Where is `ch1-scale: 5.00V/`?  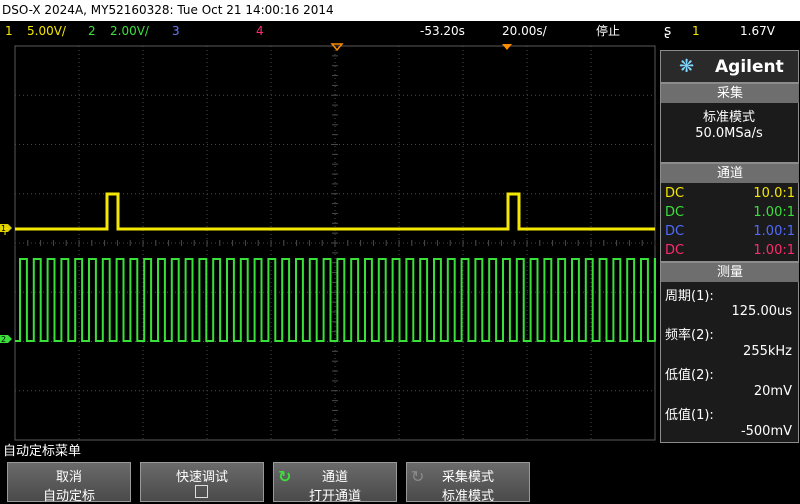 ch1-scale: 5.00V/ is located at coordinates (46, 31).